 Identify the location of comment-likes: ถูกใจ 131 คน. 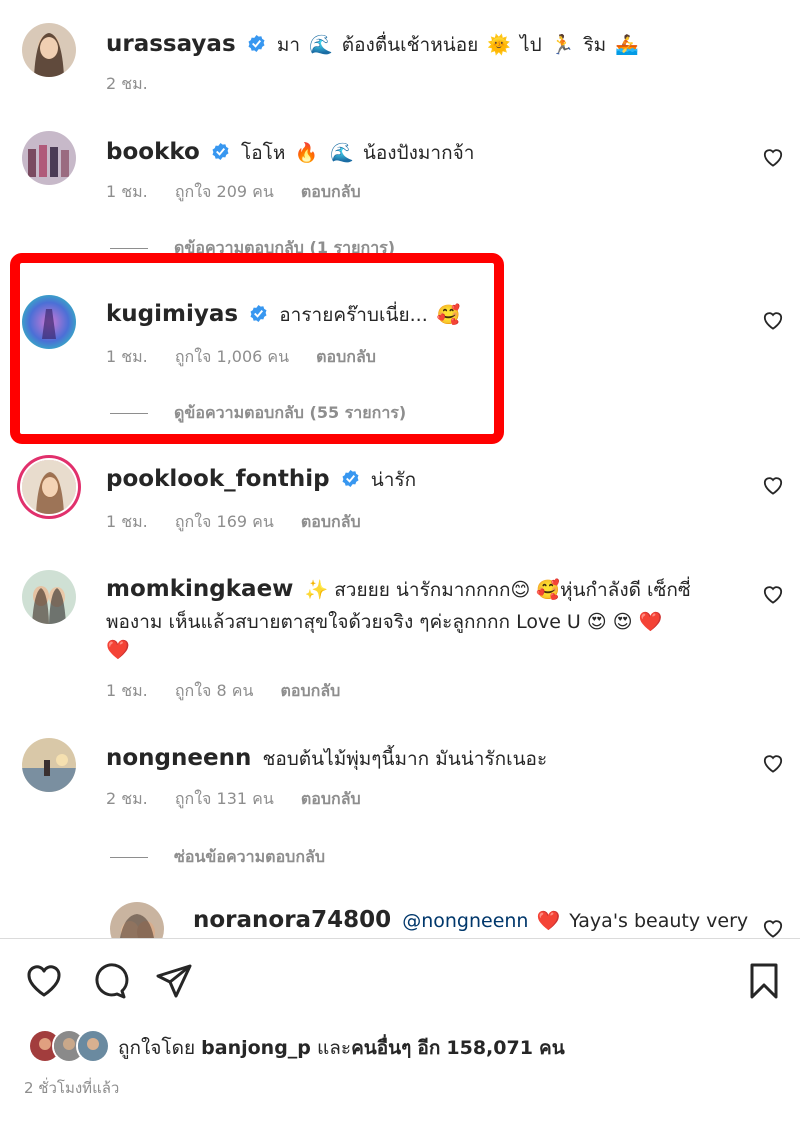
(224, 798).